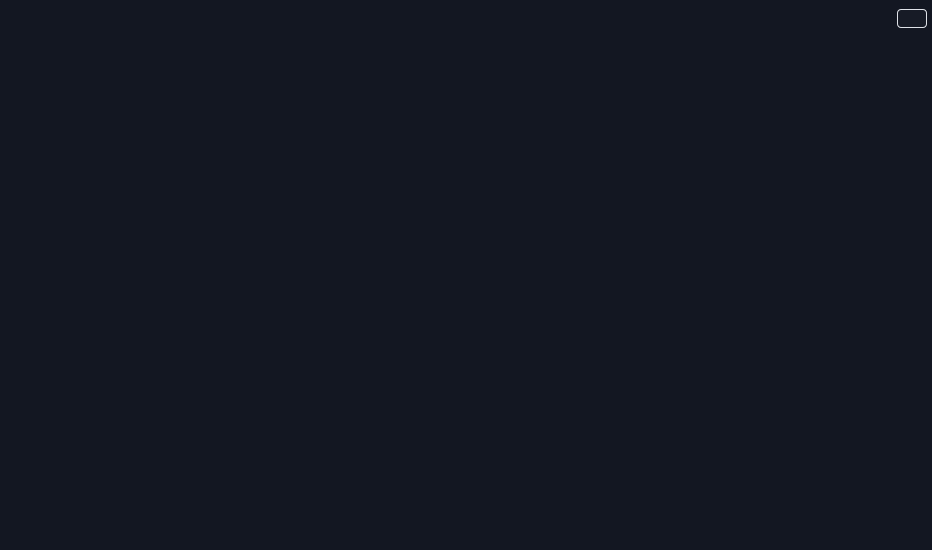 The image size is (932, 550). What do you see at coordinates (912, 18) in the screenshot?
I see `symbol-quick-button` at bounding box center [912, 18].